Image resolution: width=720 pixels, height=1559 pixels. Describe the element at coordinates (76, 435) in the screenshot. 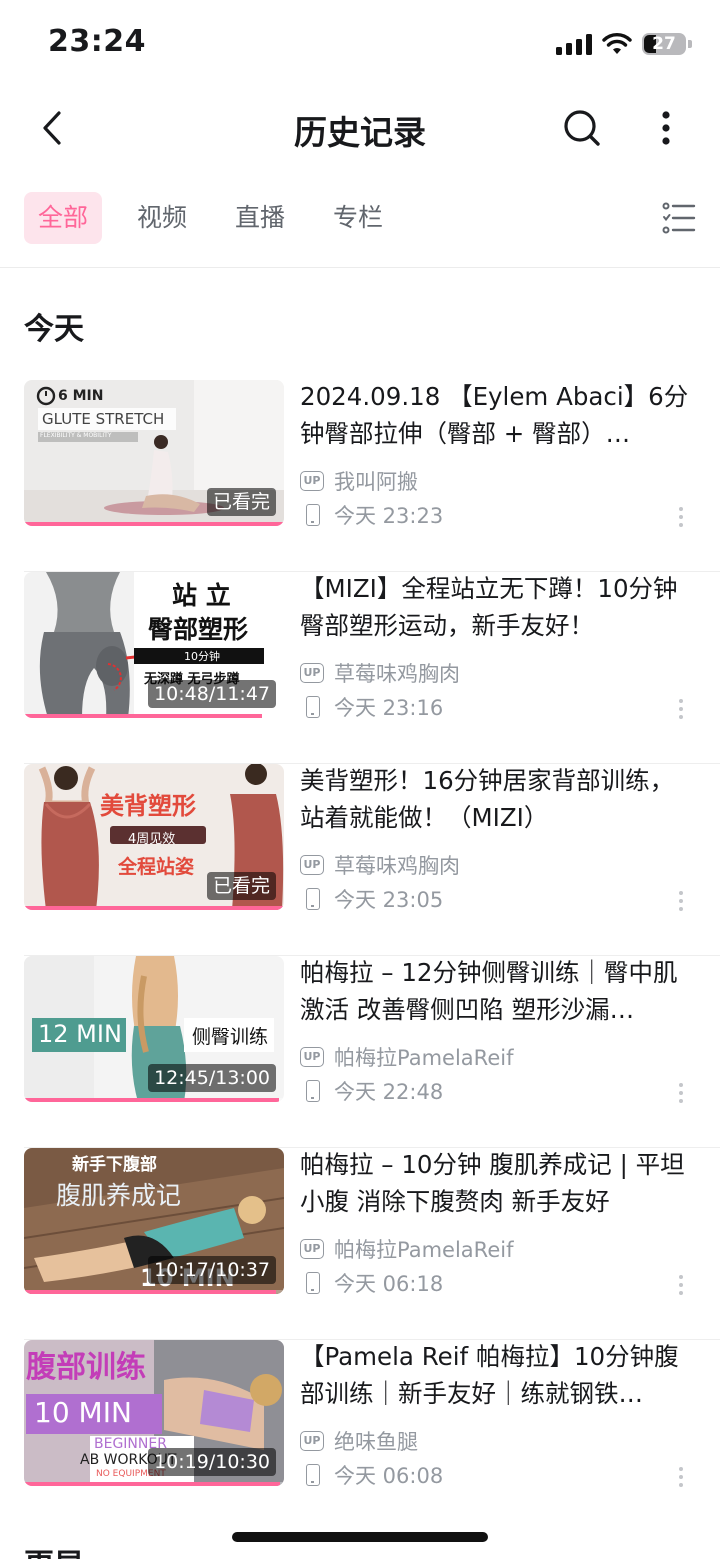

I see `thumbnail-caption: FLEXIBILITY & MOBILITY` at that location.